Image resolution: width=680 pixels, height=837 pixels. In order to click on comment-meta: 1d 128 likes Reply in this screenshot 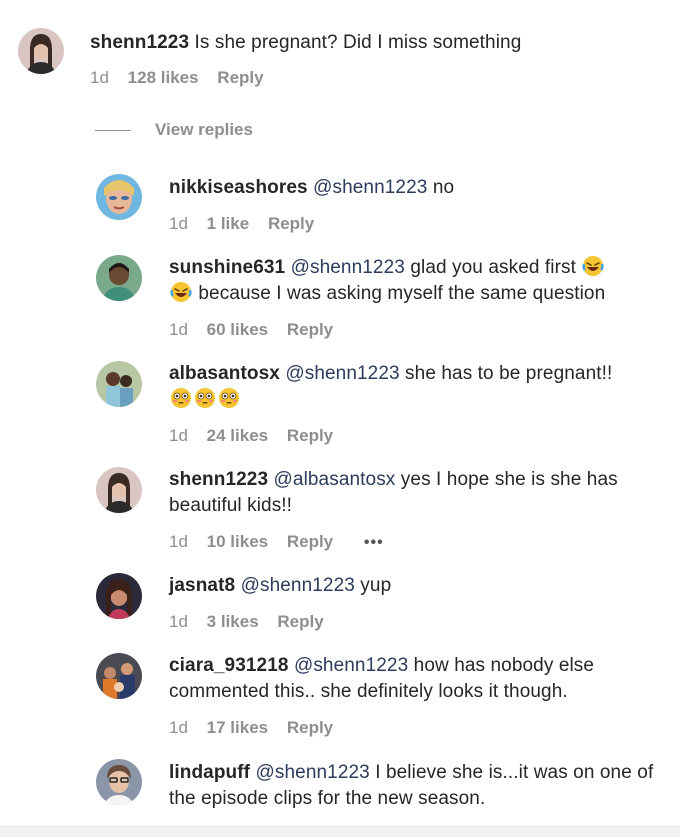, I will do `click(184, 78)`.